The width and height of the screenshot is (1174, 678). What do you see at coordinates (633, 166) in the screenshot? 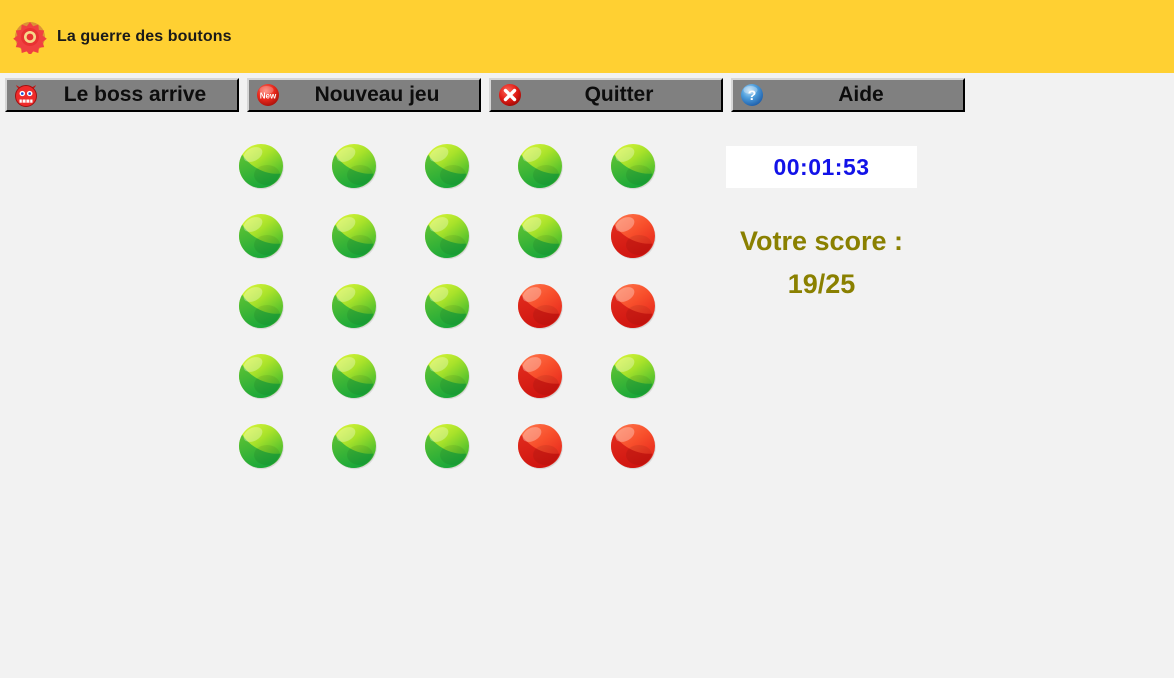
I see `game-button-green-r1c5` at bounding box center [633, 166].